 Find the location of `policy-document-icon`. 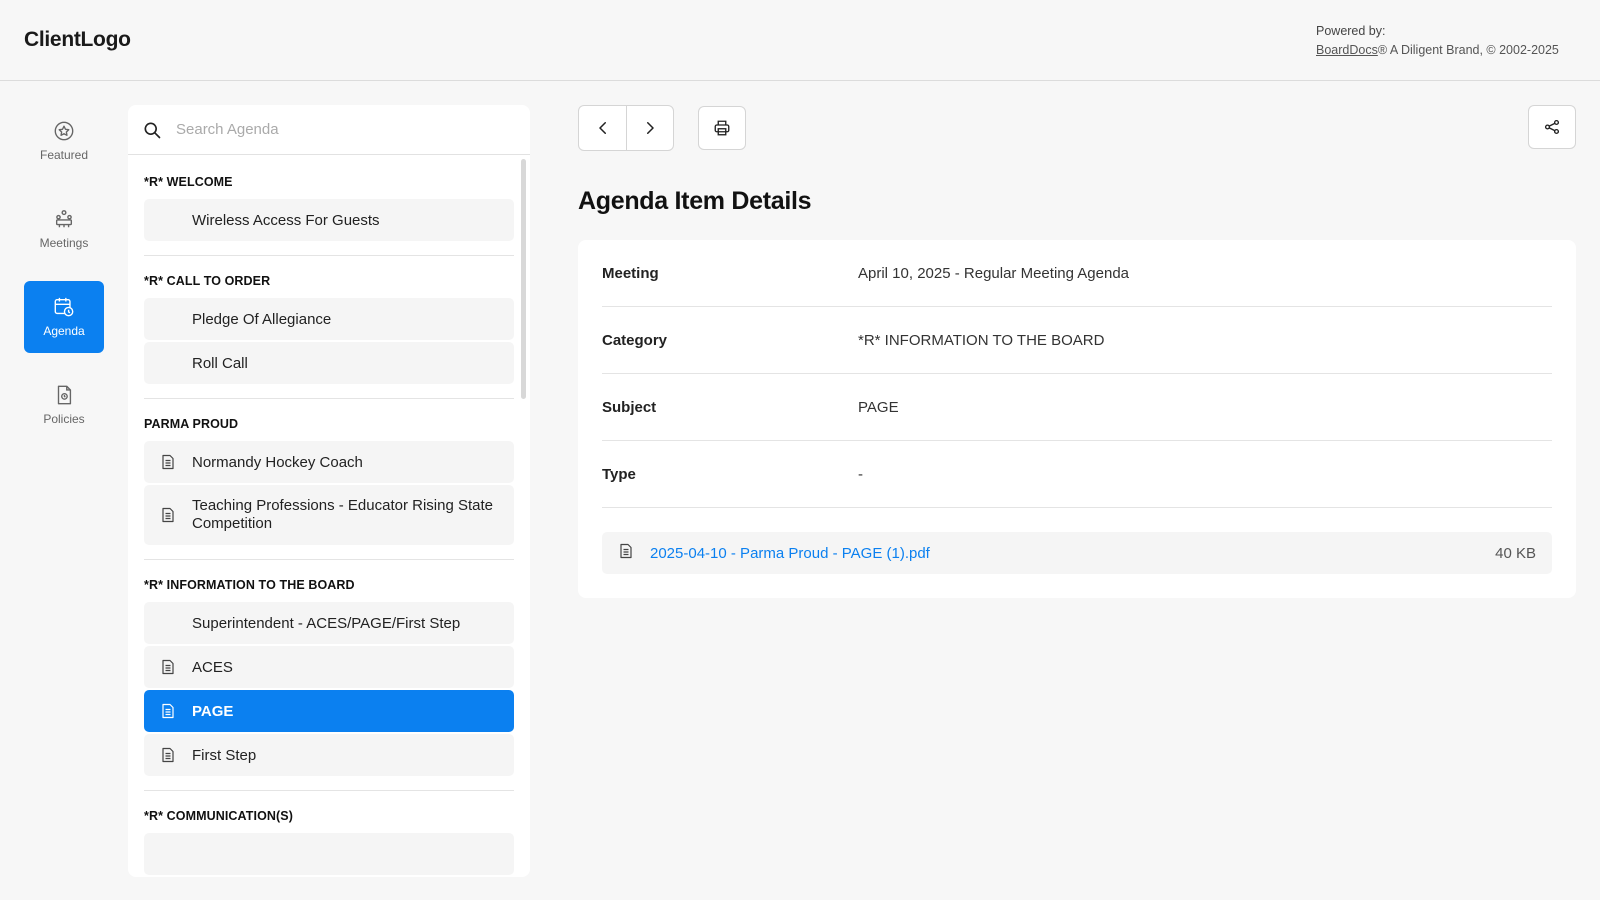

policy-document-icon is located at coordinates (64, 395).